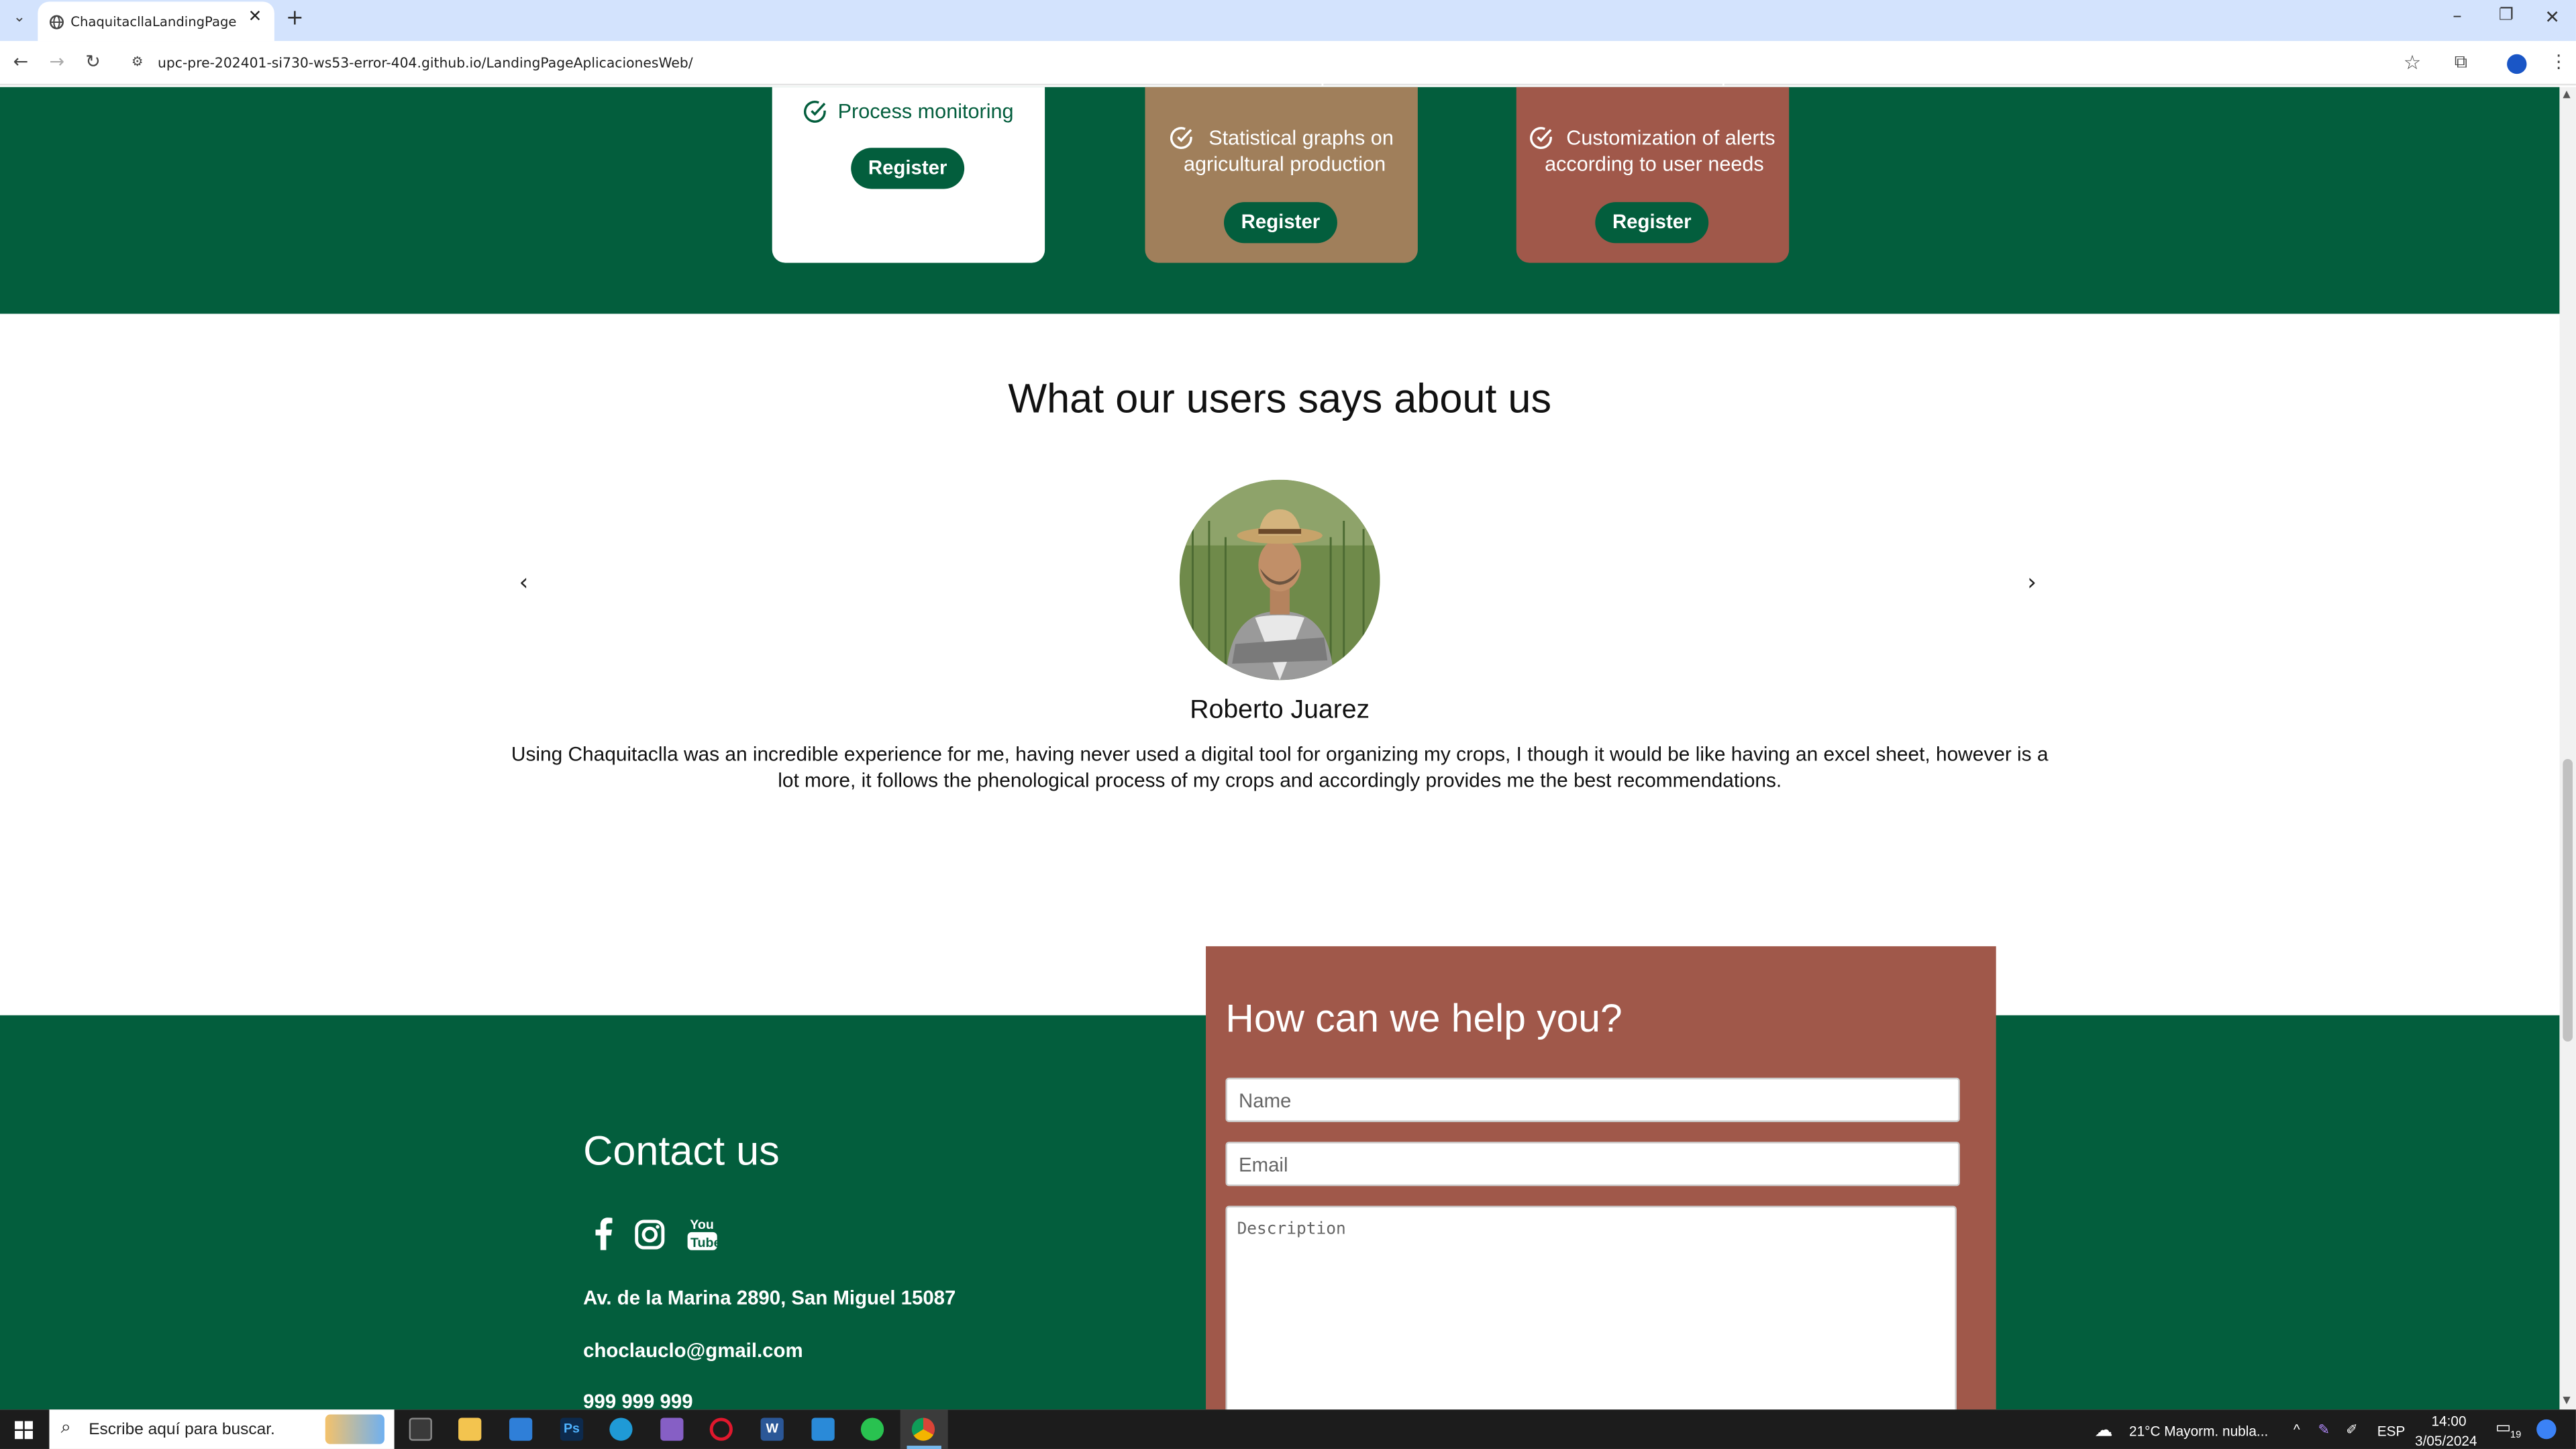 Image resolution: width=2576 pixels, height=1449 pixels. I want to click on site-info-icon: ⚙, so click(138, 61).